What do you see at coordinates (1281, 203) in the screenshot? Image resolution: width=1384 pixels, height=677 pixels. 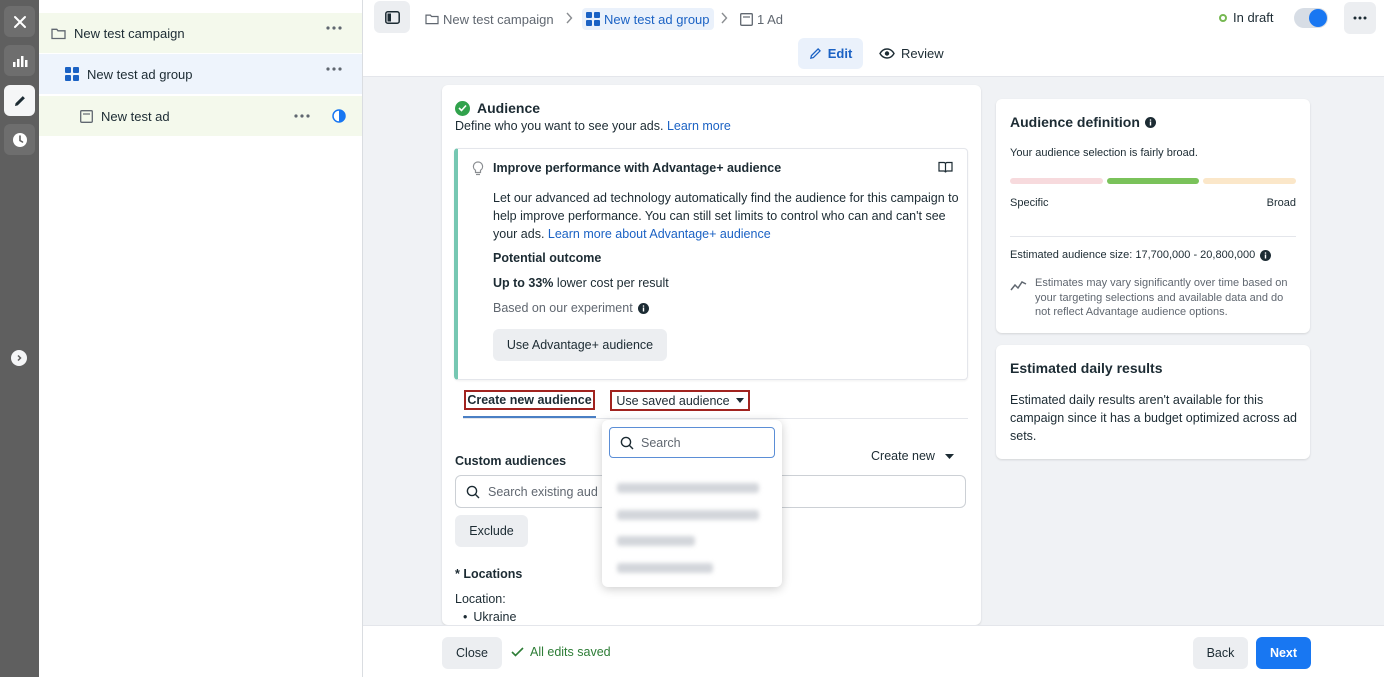 I see `meter-label-broad: Broad` at bounding box center [1281, 203].